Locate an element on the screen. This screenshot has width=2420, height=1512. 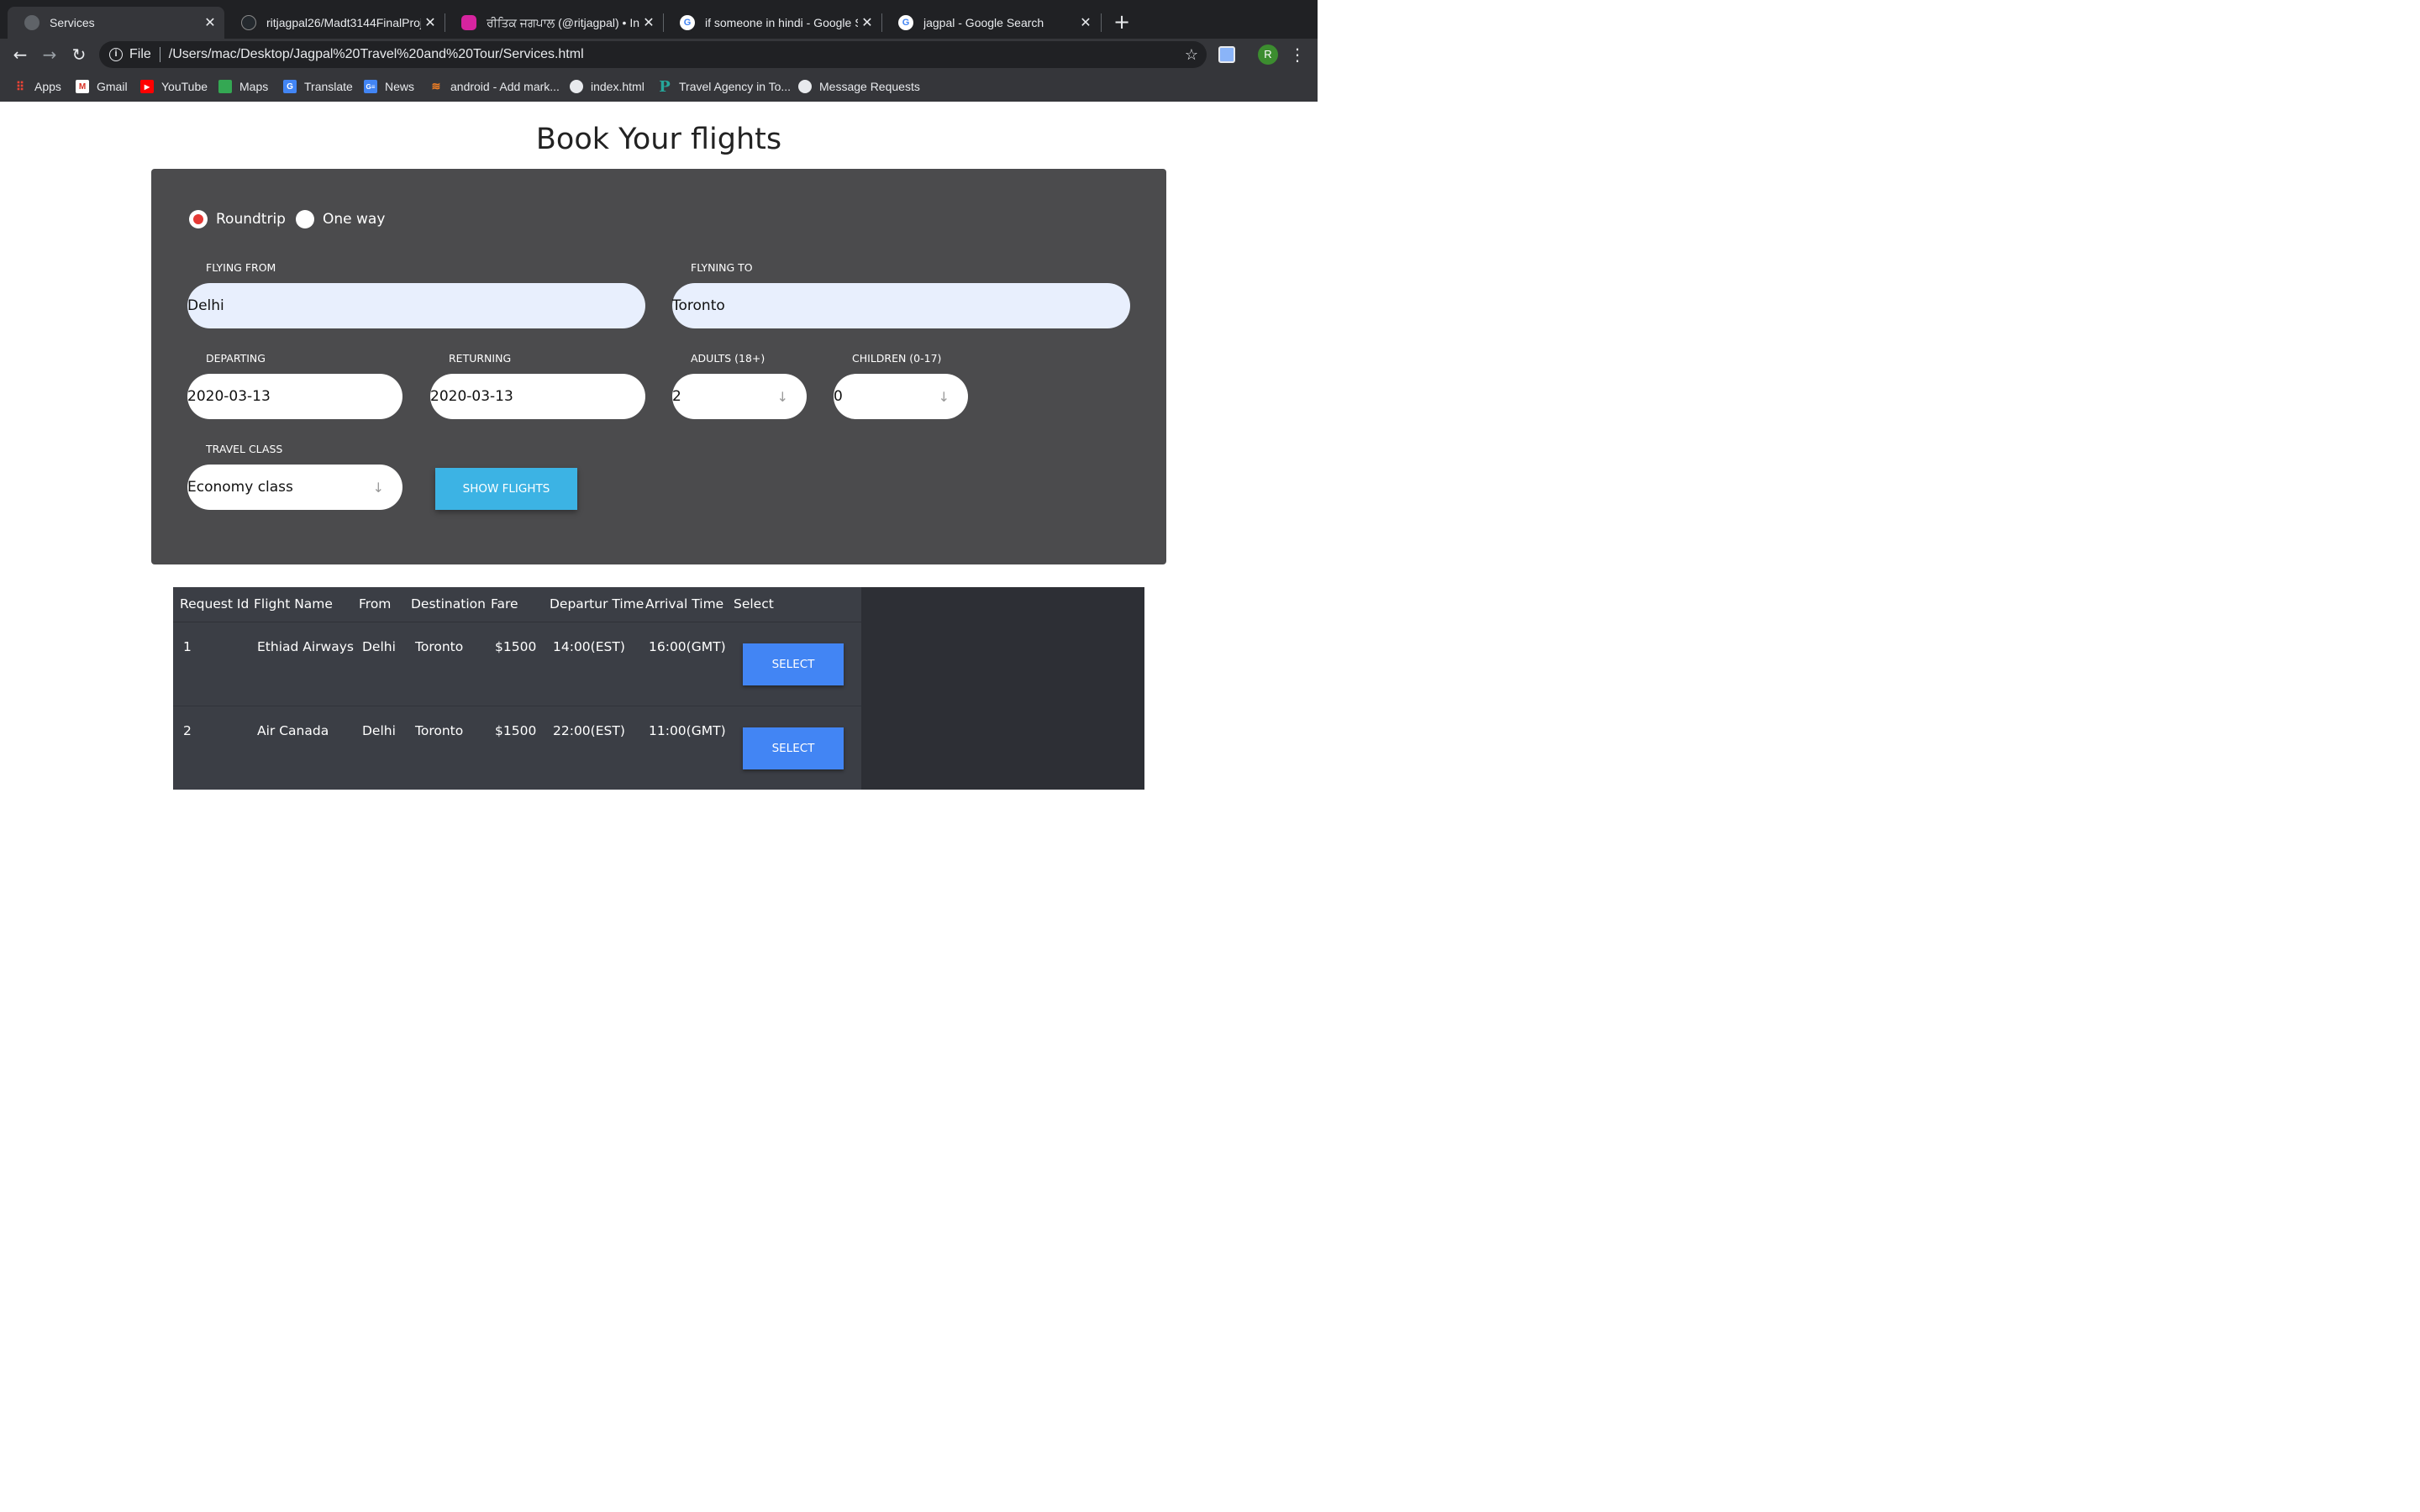
back-arrow-icon: ← is located at coordinates (20, 54).